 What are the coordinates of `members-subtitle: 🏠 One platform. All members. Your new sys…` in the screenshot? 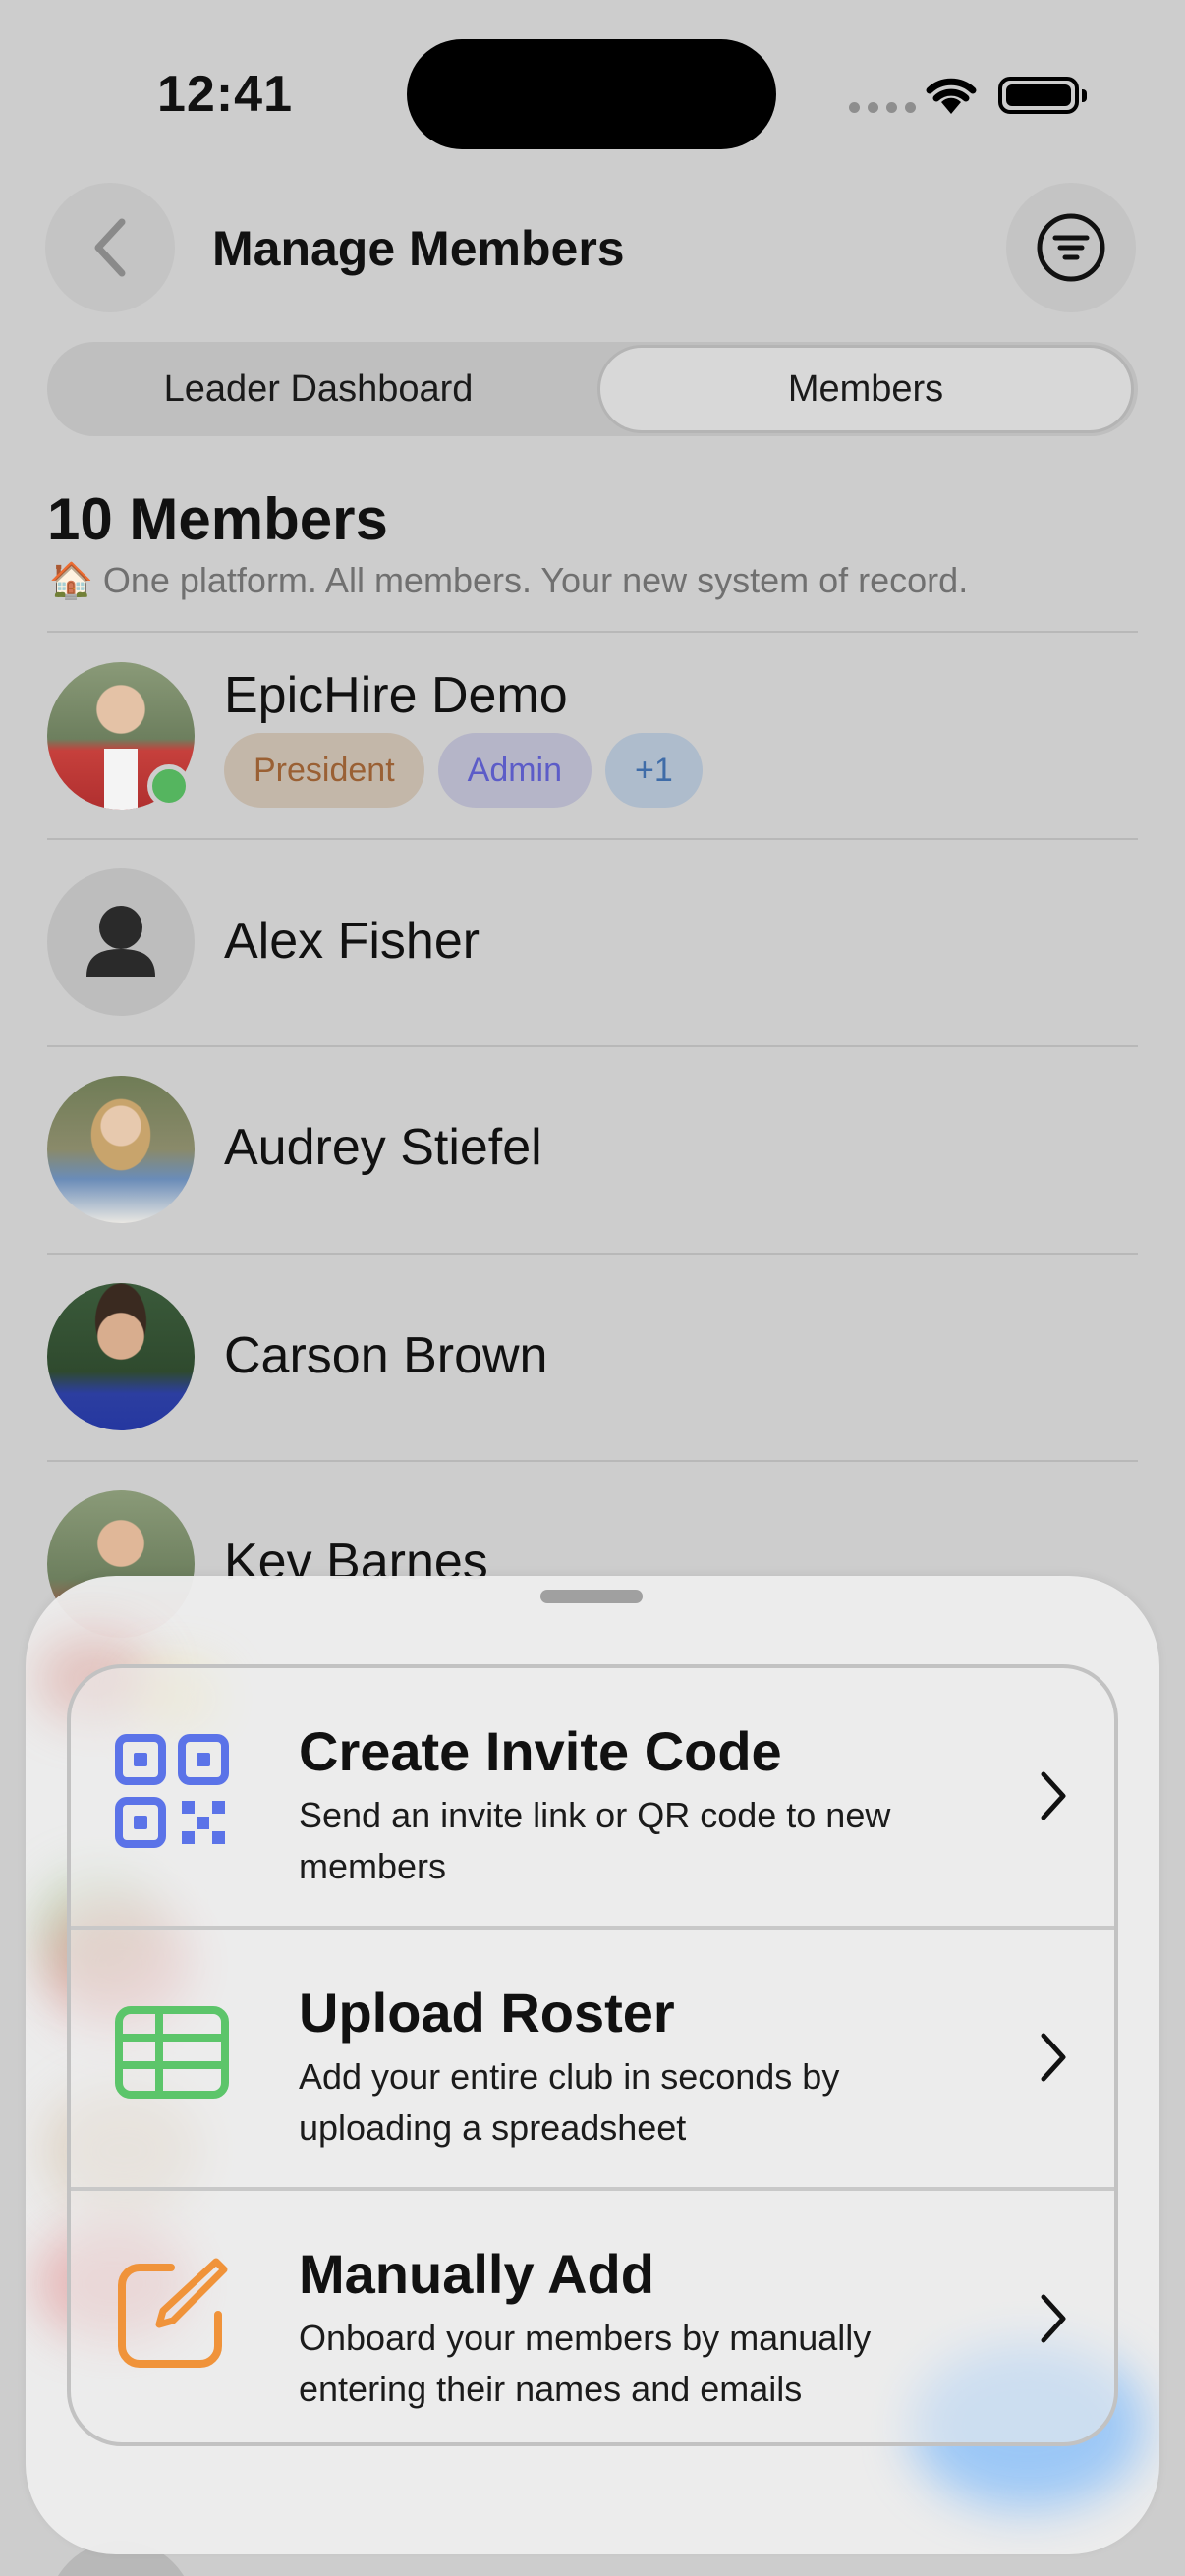 It's located at (509, 580).